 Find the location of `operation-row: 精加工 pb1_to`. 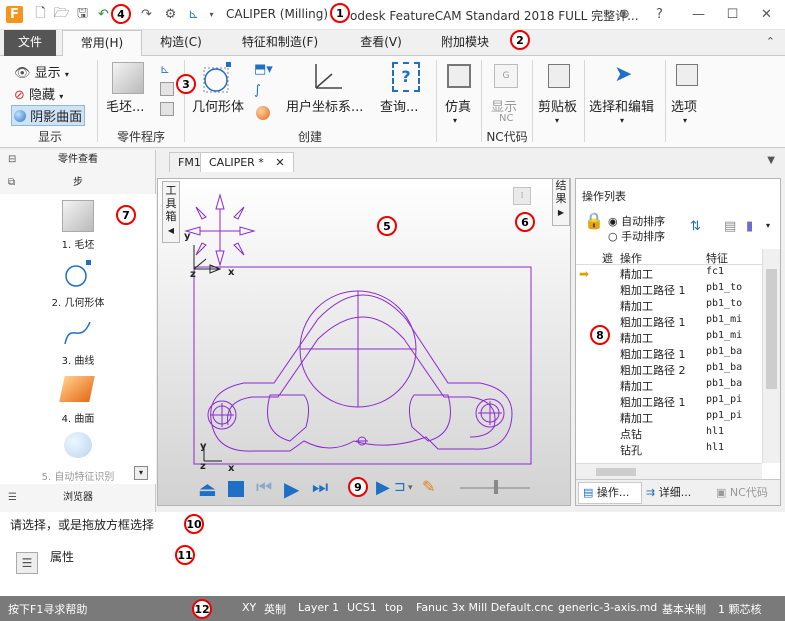

operation-row: 精加工 pb1_to is located at coordinates (669, 305).